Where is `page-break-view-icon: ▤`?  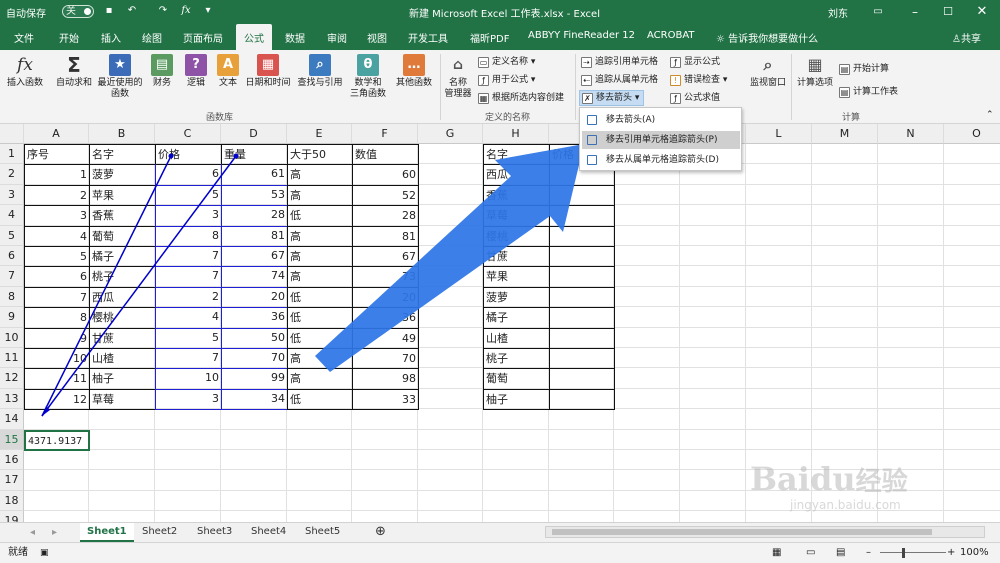
page-break-view-icon: ▤ is located at coordinates (840, 553).